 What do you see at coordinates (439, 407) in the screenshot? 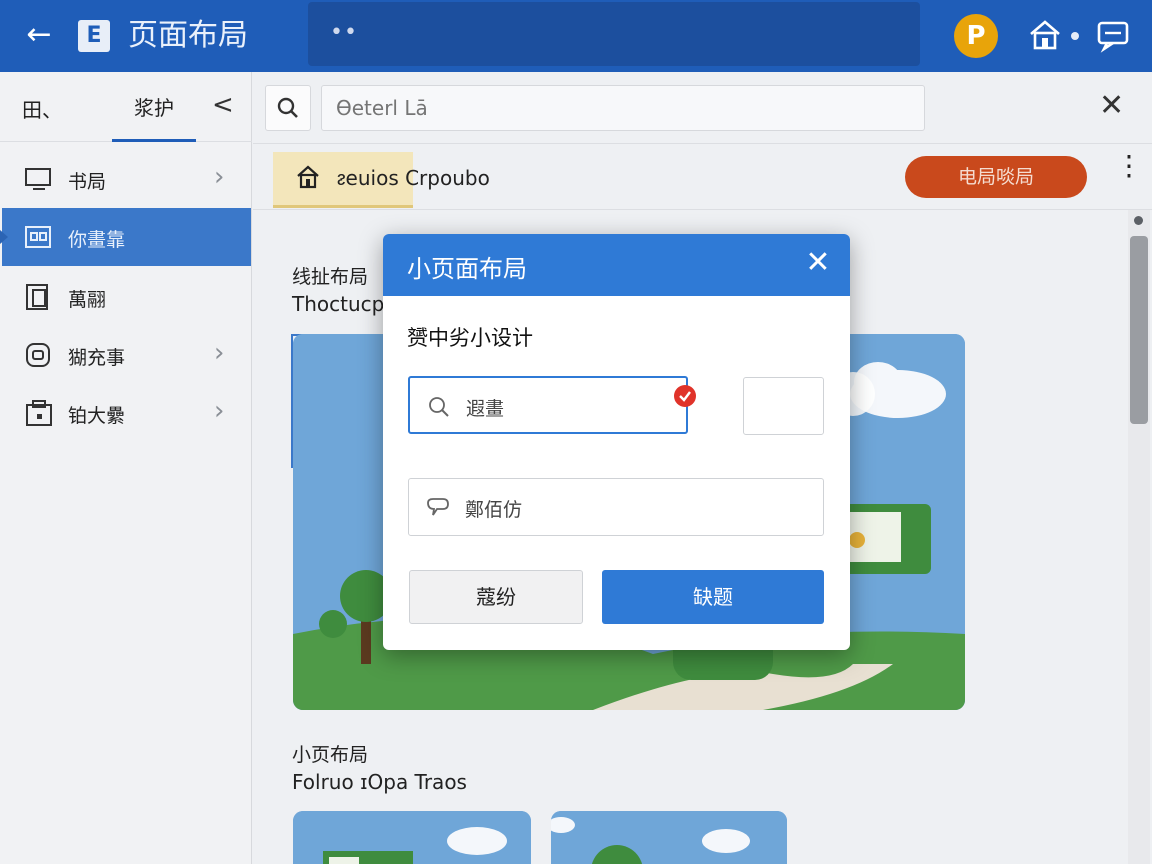
I see `search-icon` at bounding box center [439, 407].